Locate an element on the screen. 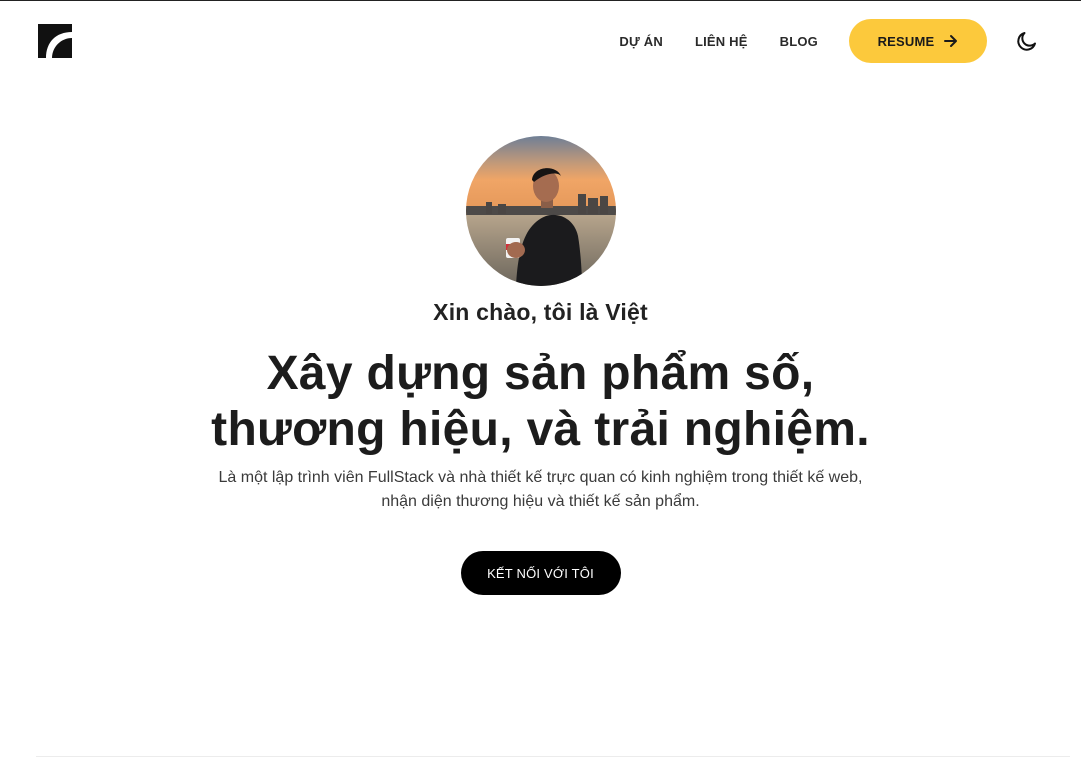 The image size is (1081, 759). resume-button: RESUME is located at coordinates (918, 41).